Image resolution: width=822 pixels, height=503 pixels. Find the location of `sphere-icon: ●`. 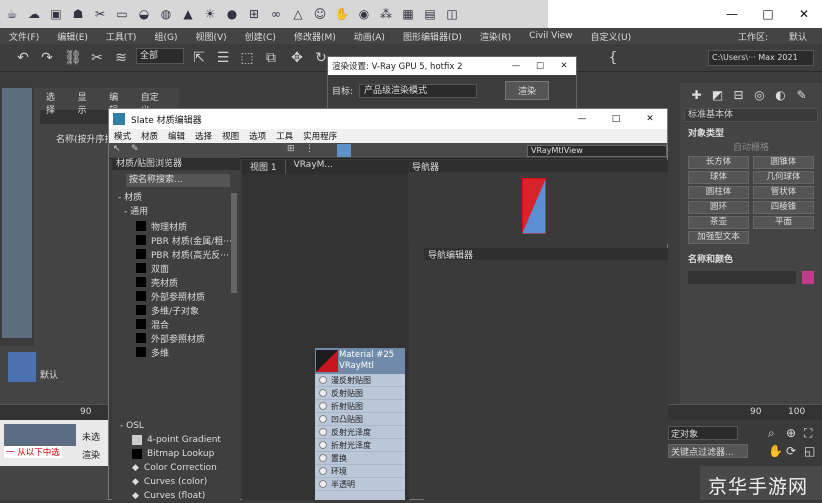

sphere-icon: ● is located at coordinates (232, 14).